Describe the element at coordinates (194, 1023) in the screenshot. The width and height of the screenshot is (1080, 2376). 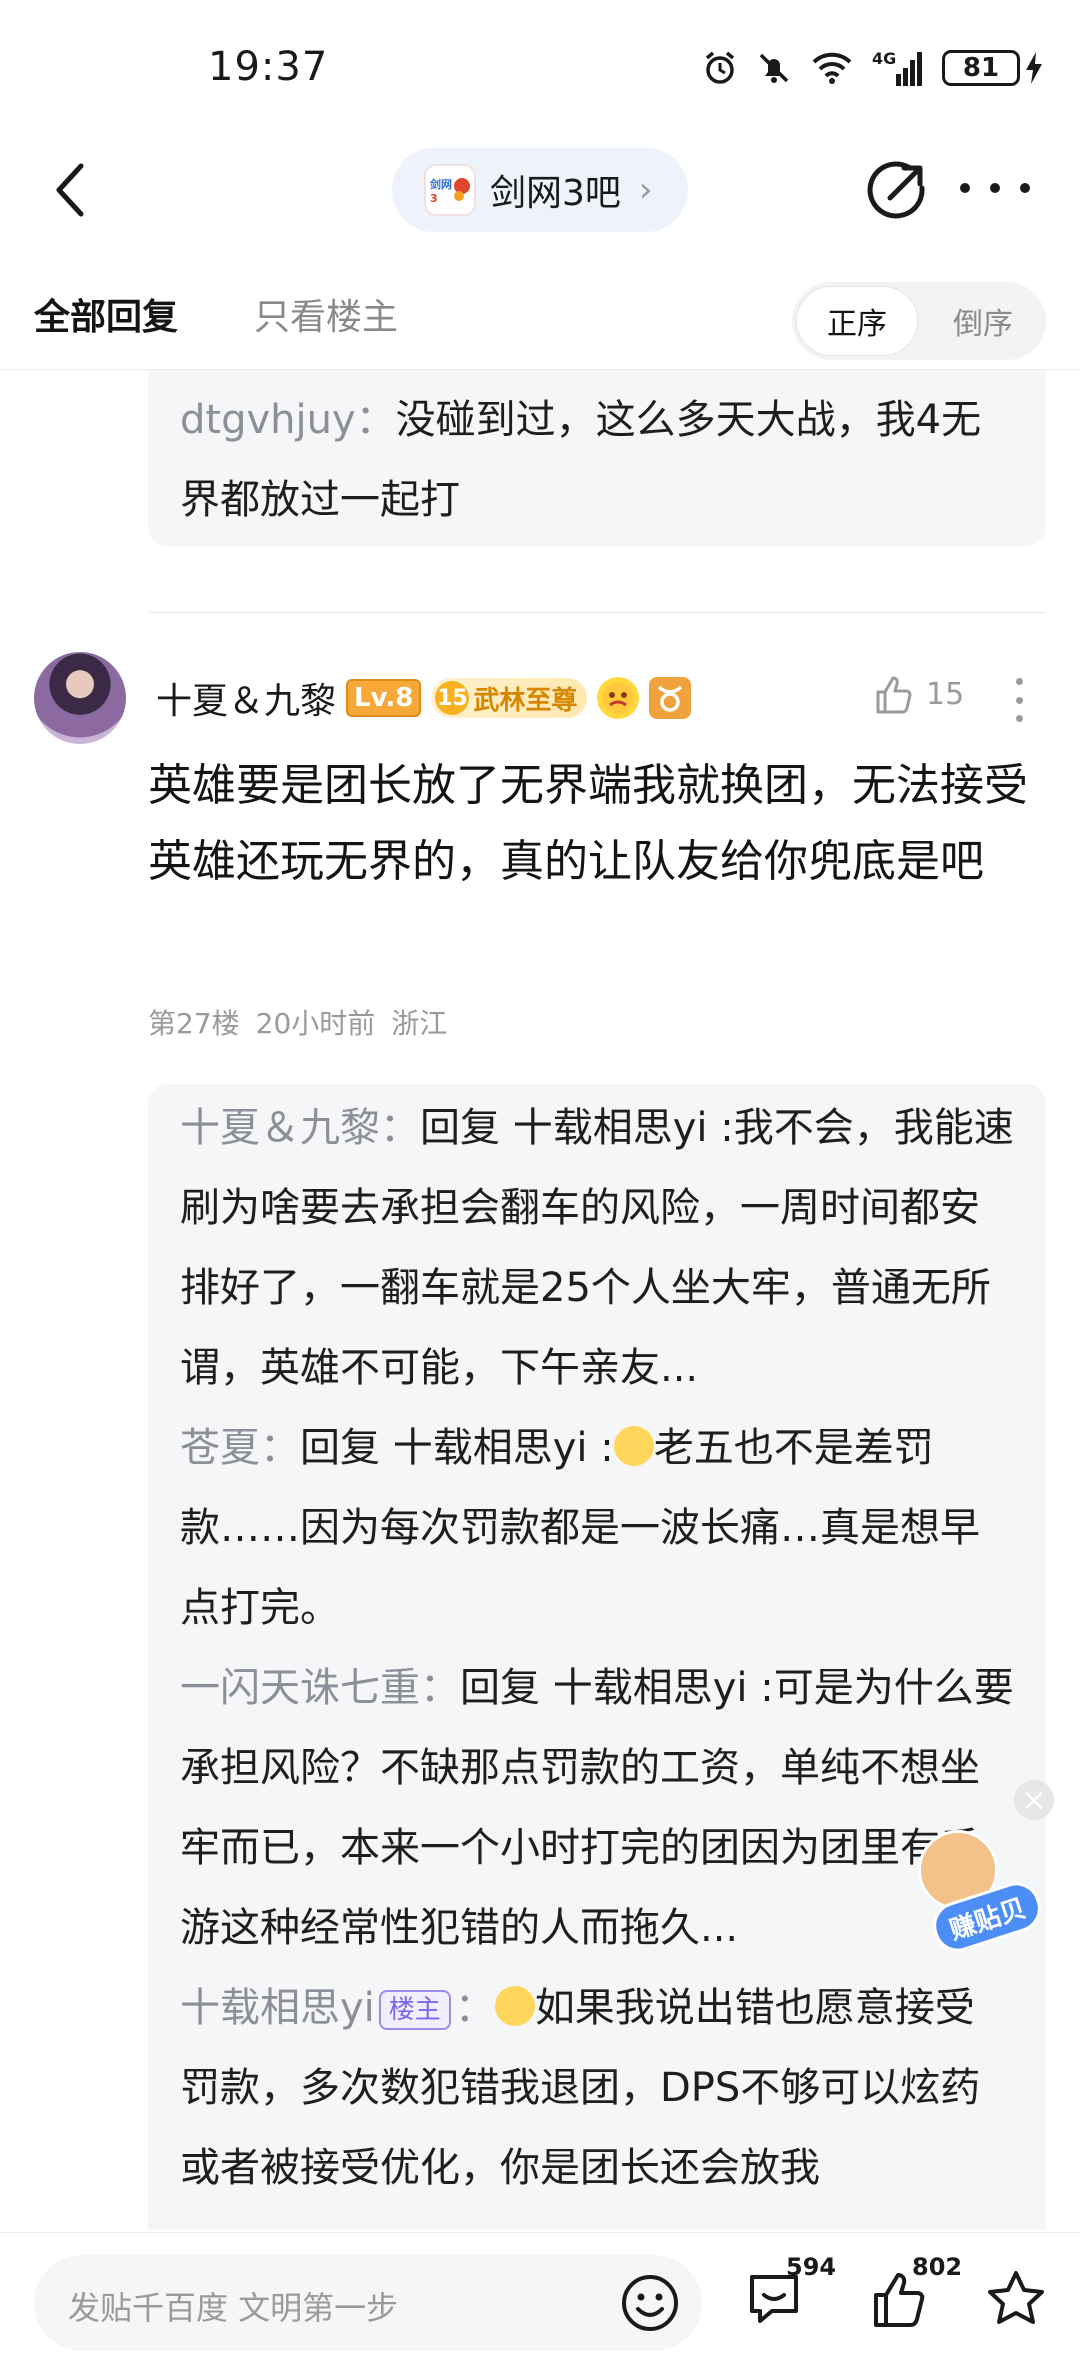
I see `floor-number: 第27楼` at that location.